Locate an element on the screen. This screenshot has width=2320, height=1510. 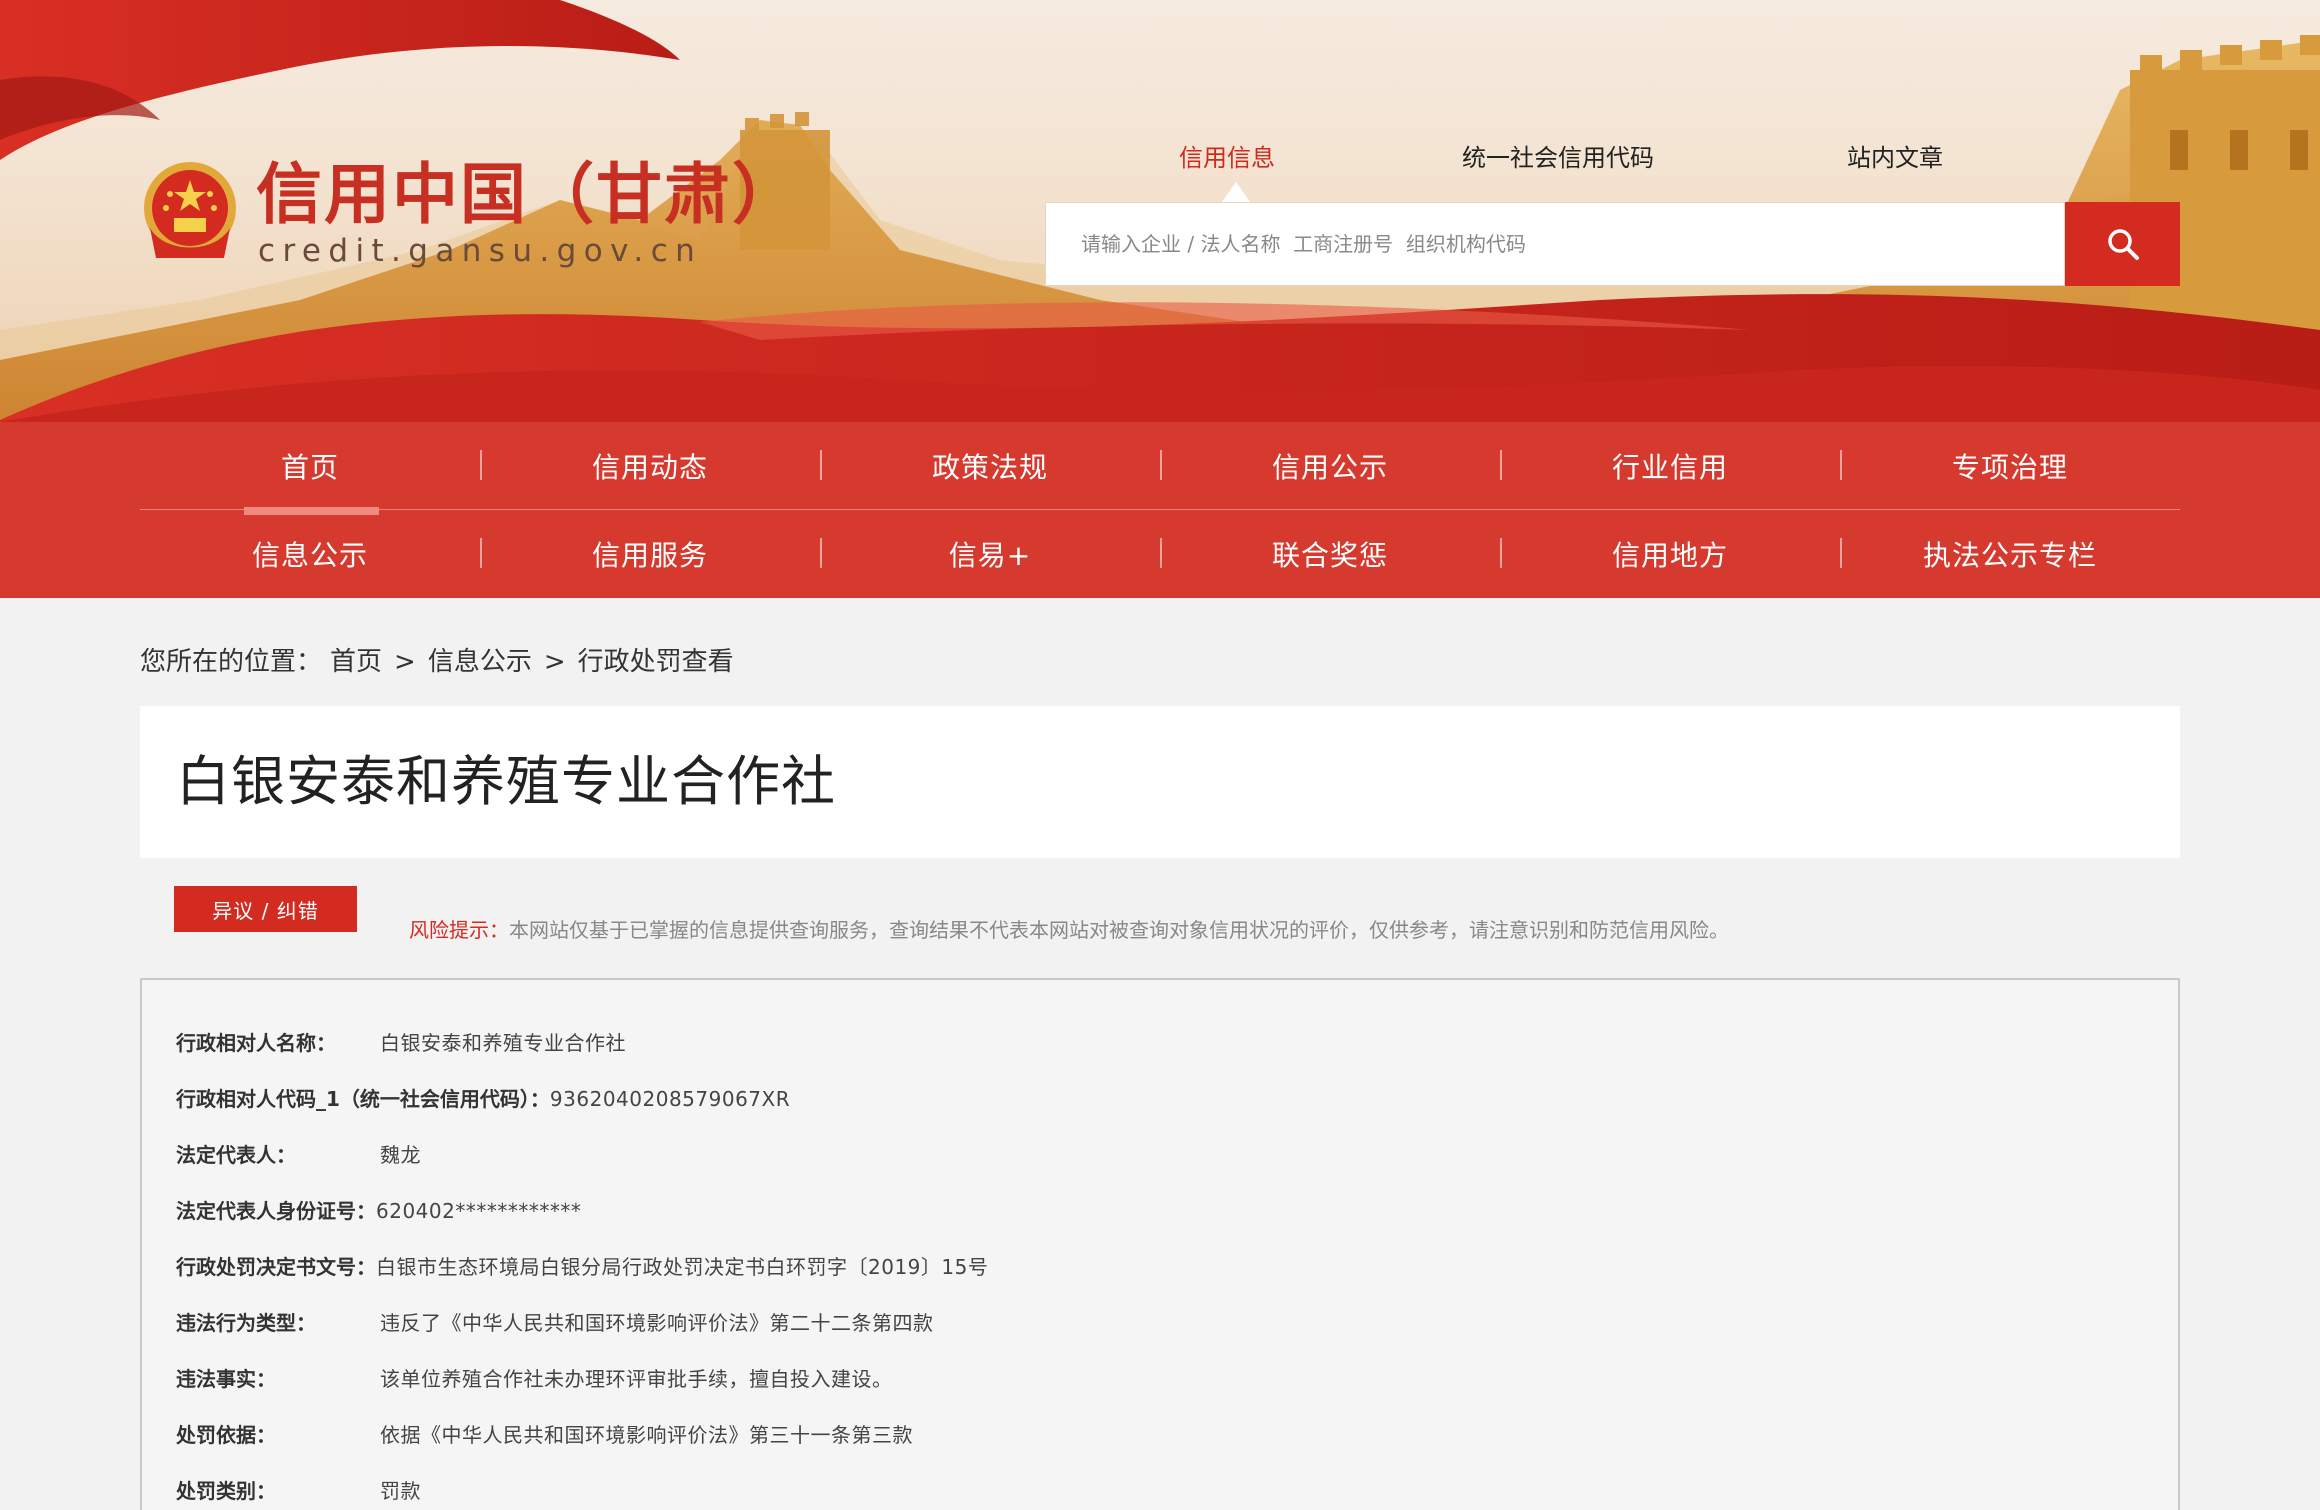
detail-row-legal-rep-id: 法定代表人身份证号：620402************ is located at coordinates (378, 1211).